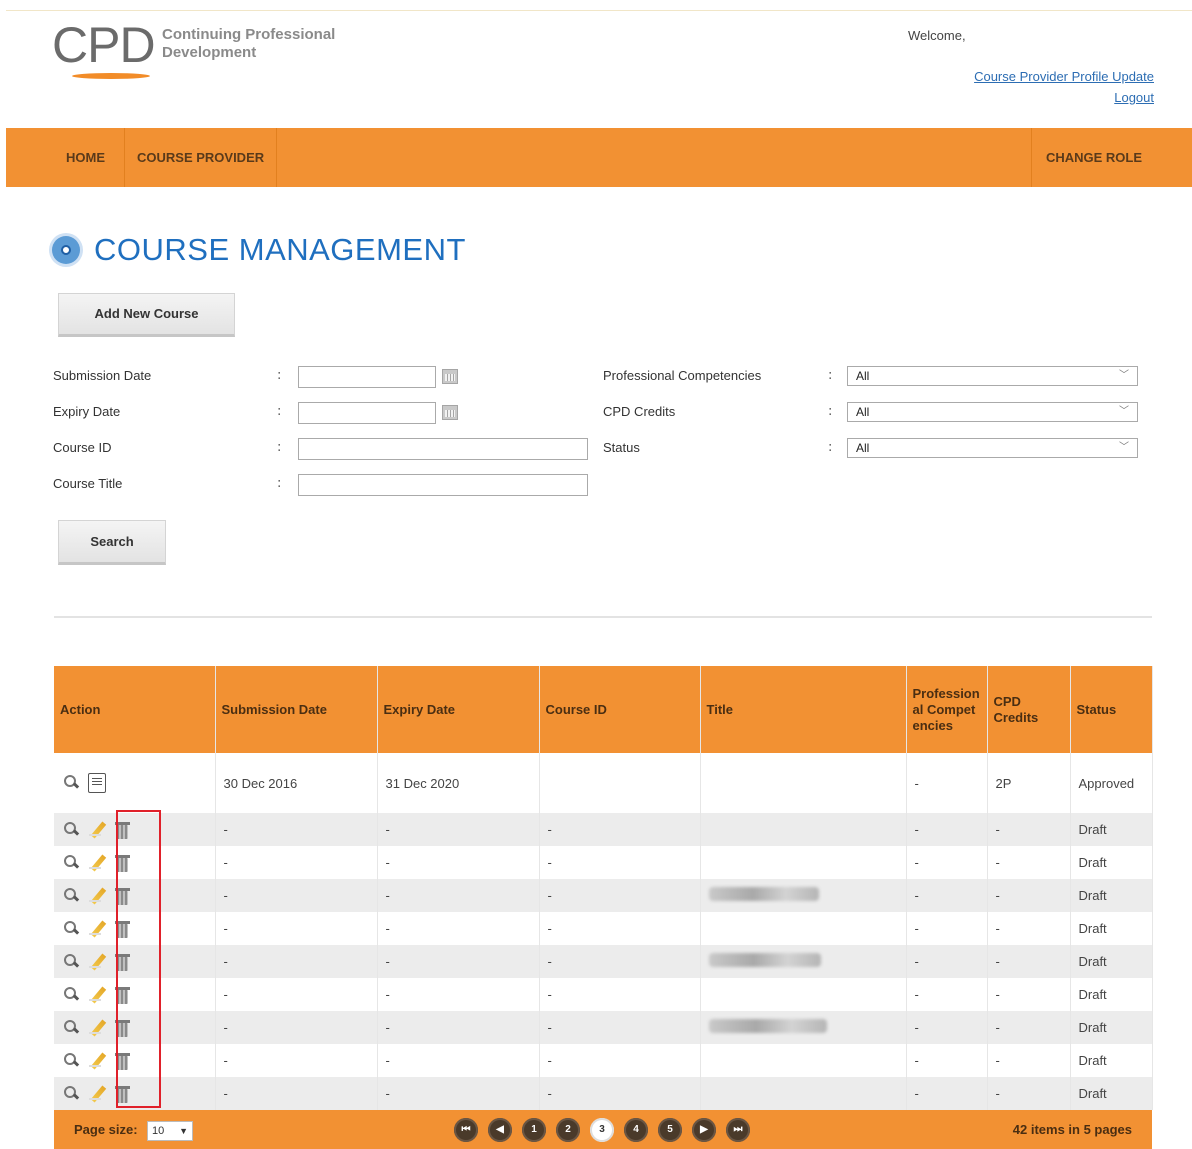 The image size is (1192, 1149). What do you see at coordinates (947, 709) in the screenshot?
I see `col-prof-competencies: Professional Competencies` at bounding box center [947, 709].